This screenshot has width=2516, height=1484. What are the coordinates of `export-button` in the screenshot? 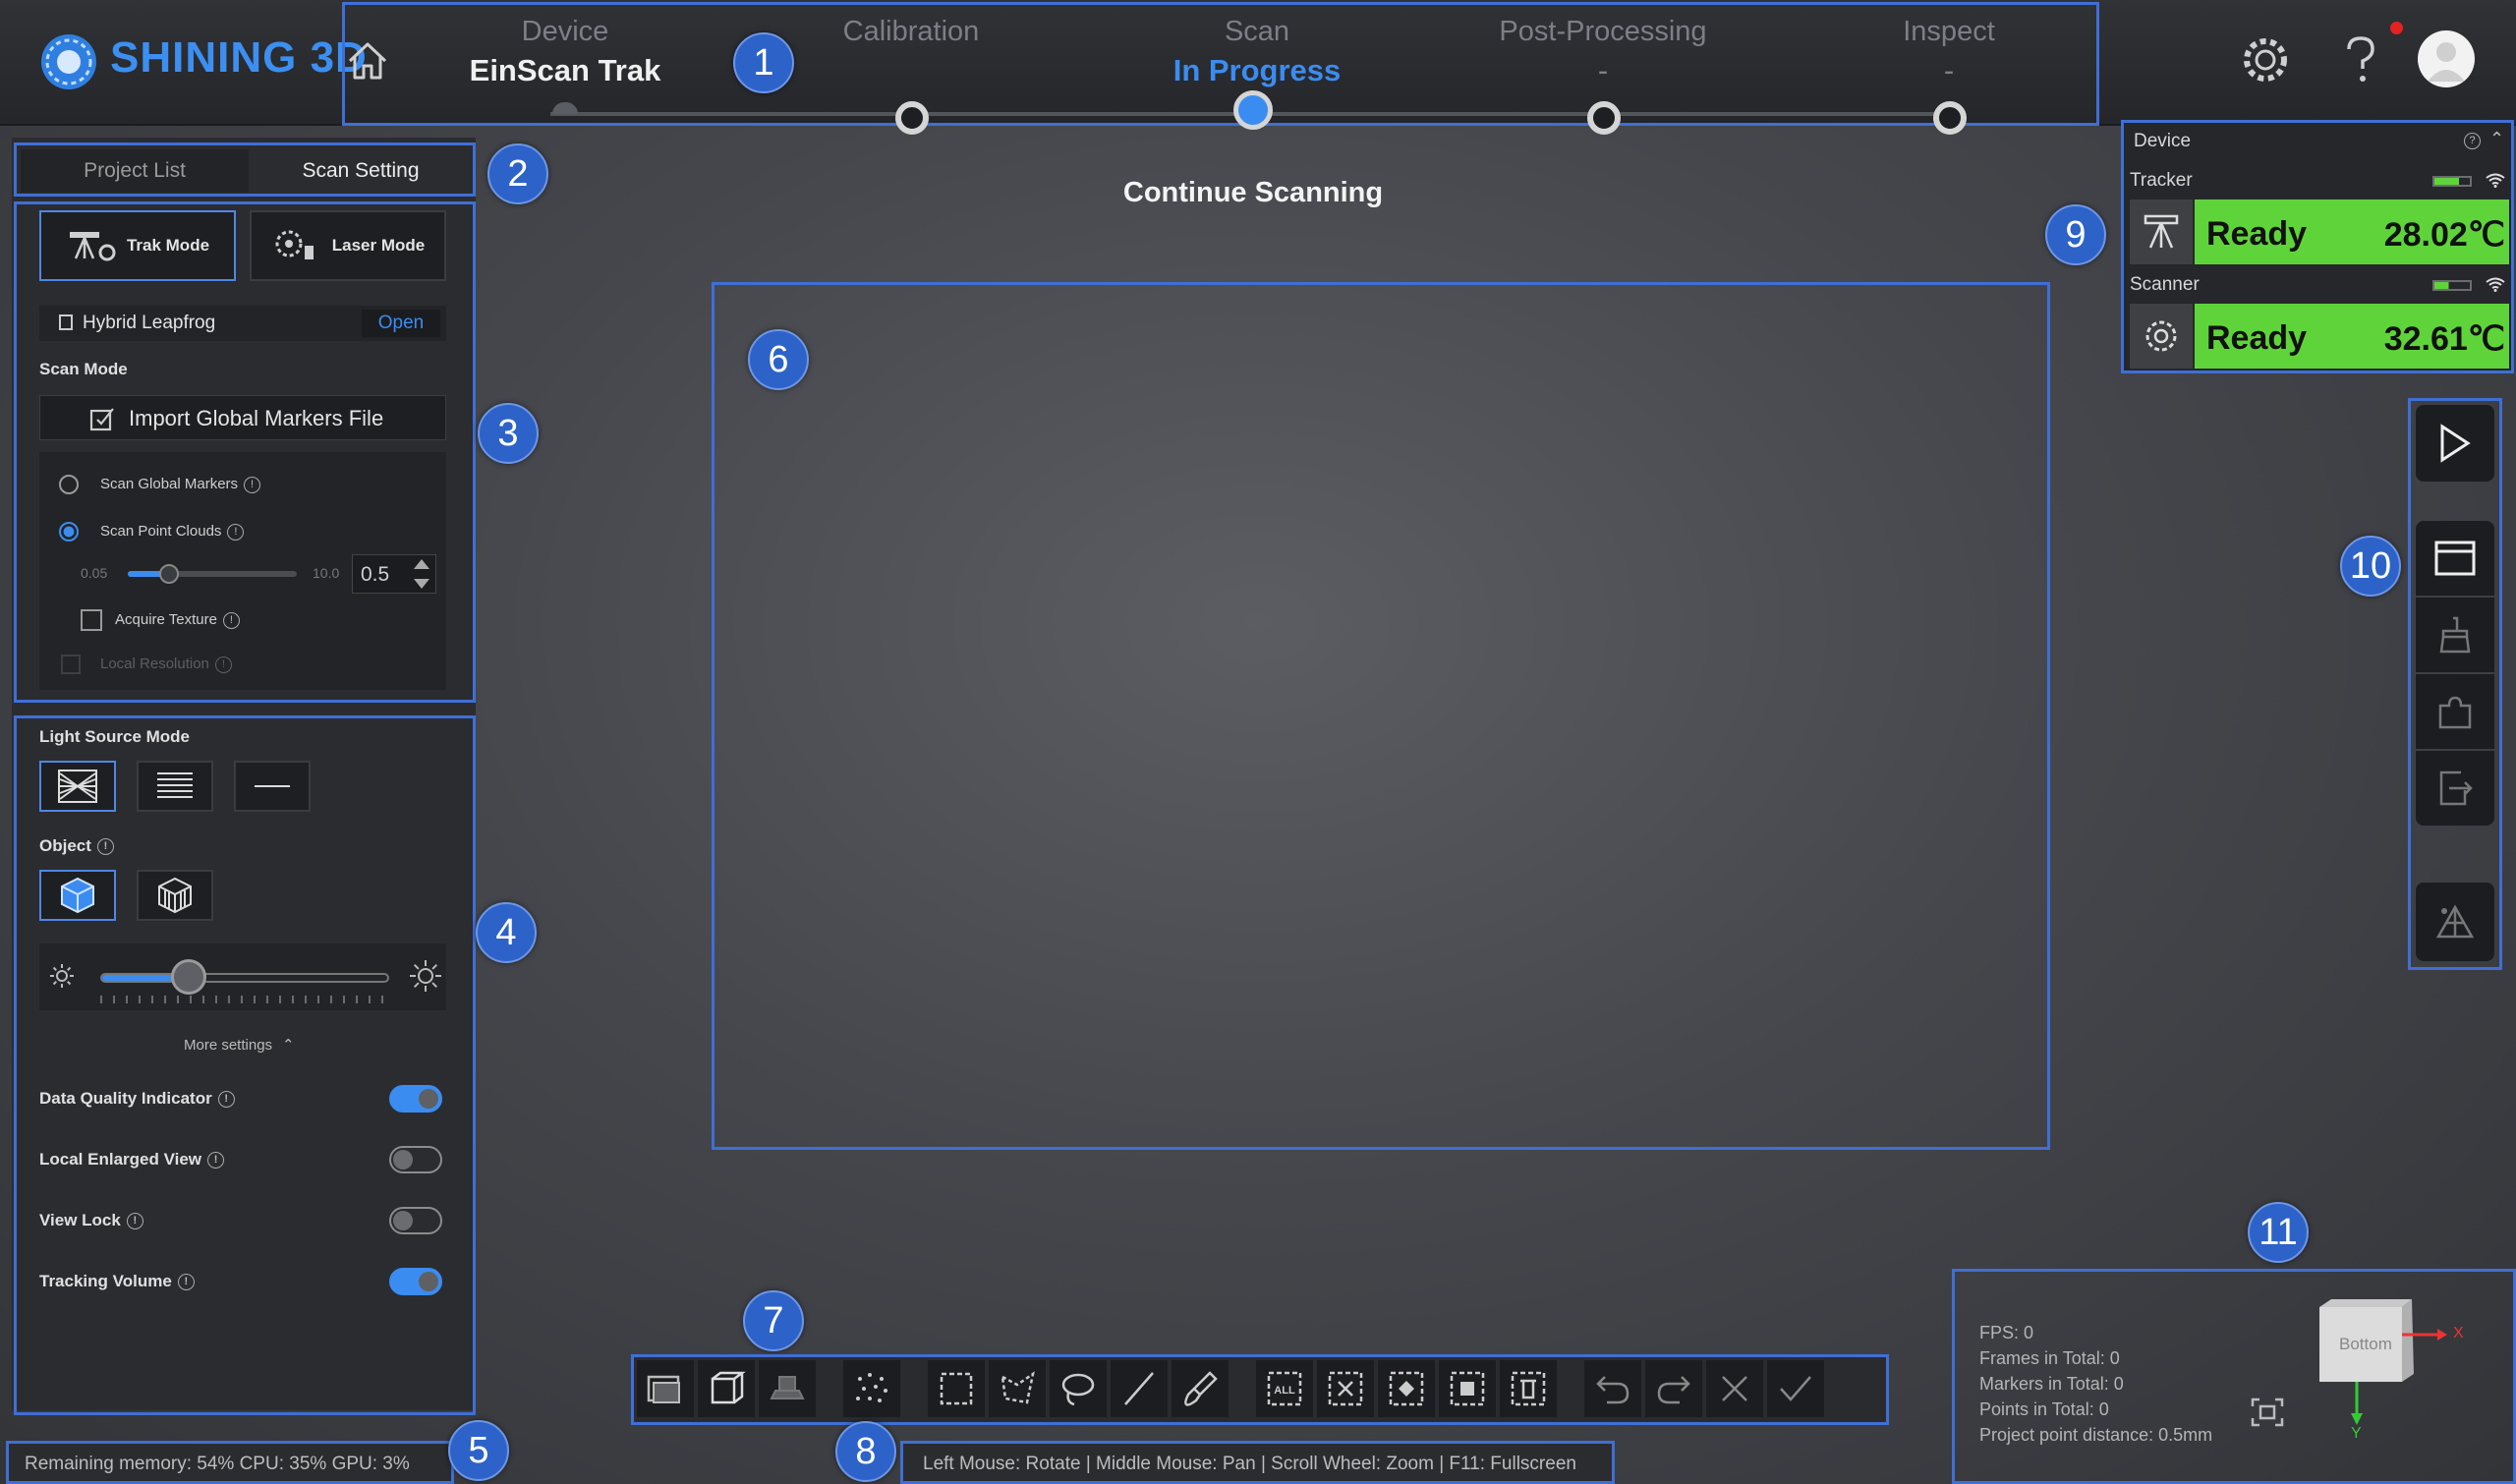 It's located at (2455, 788).